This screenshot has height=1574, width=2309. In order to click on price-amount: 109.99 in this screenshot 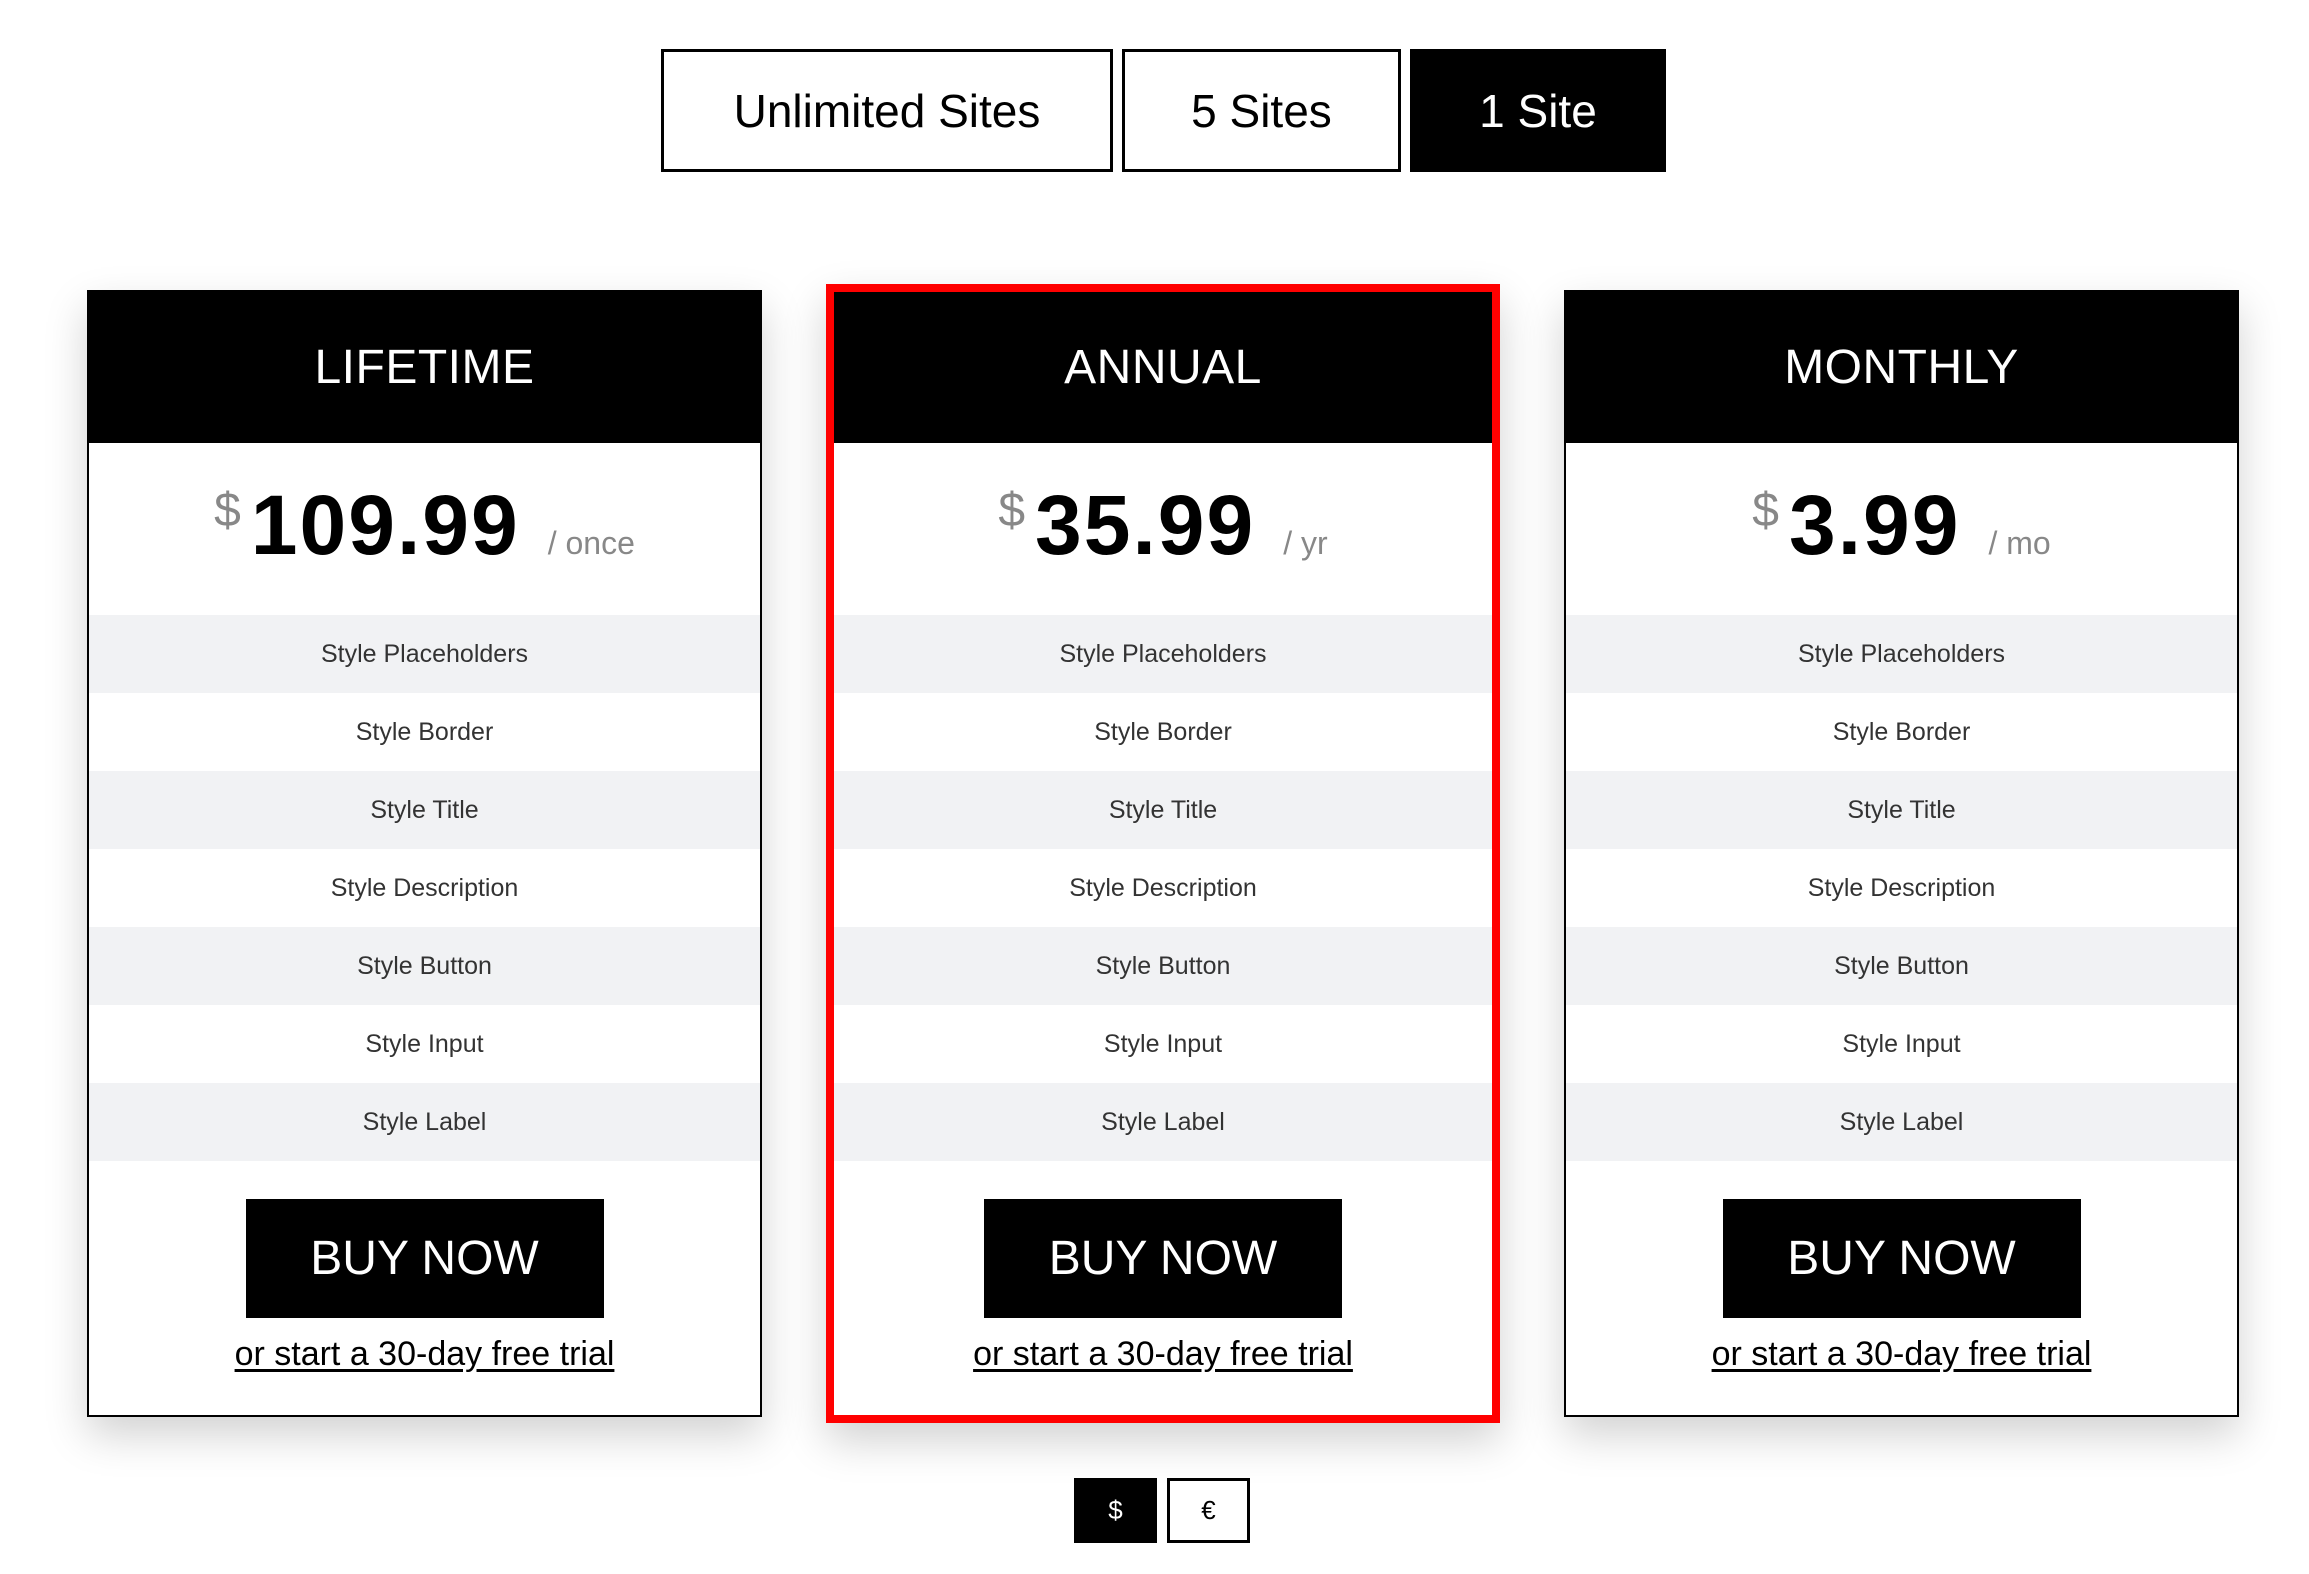, I will do `click(385, 525)`.